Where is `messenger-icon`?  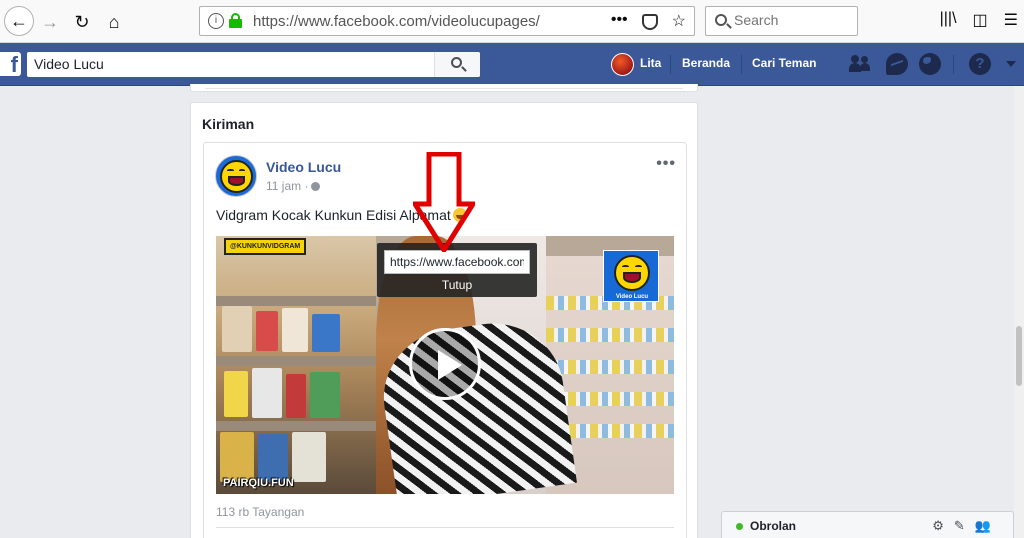
messenger-icon is located at coordinates (897, 64).